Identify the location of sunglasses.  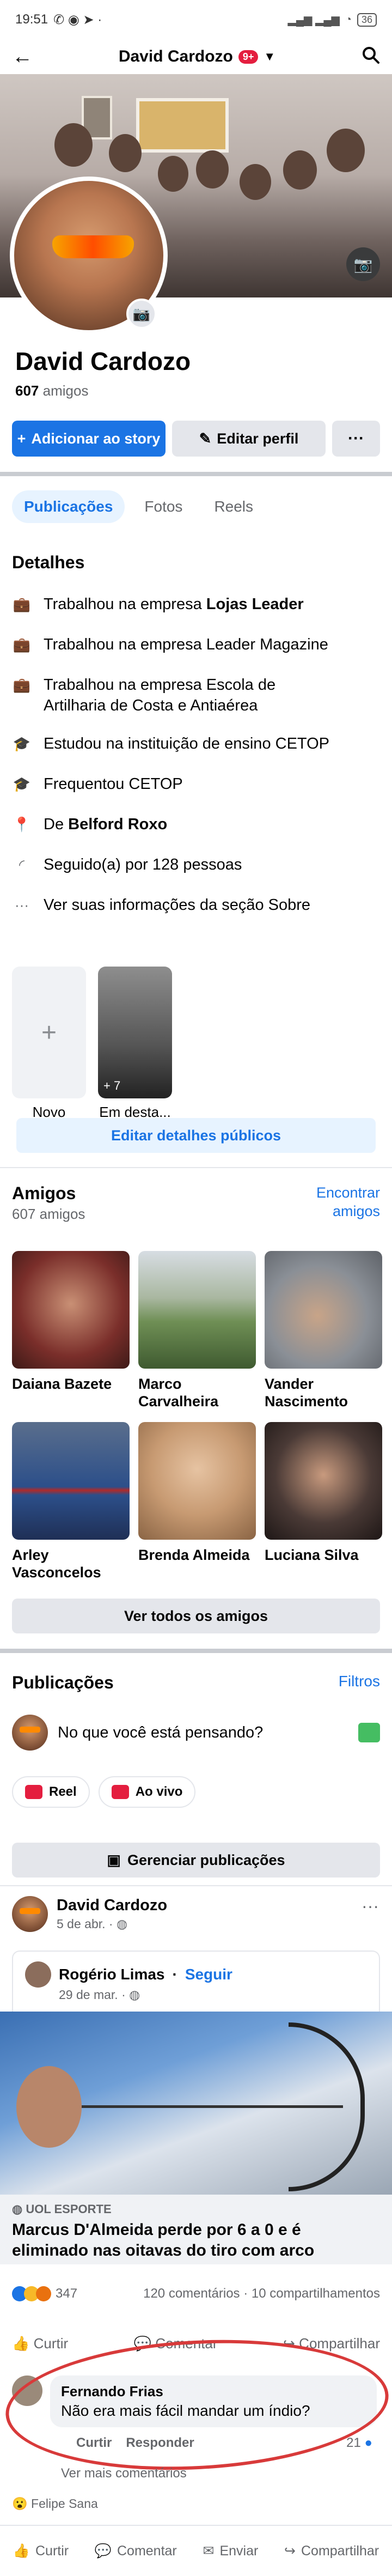
(93, 246).